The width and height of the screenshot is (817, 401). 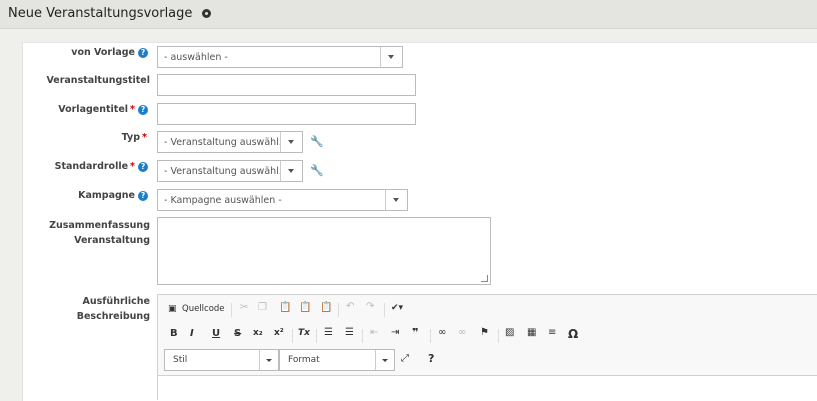 I want to click on spellcheck-icon: ✔▾, so click(x=397, y=308).